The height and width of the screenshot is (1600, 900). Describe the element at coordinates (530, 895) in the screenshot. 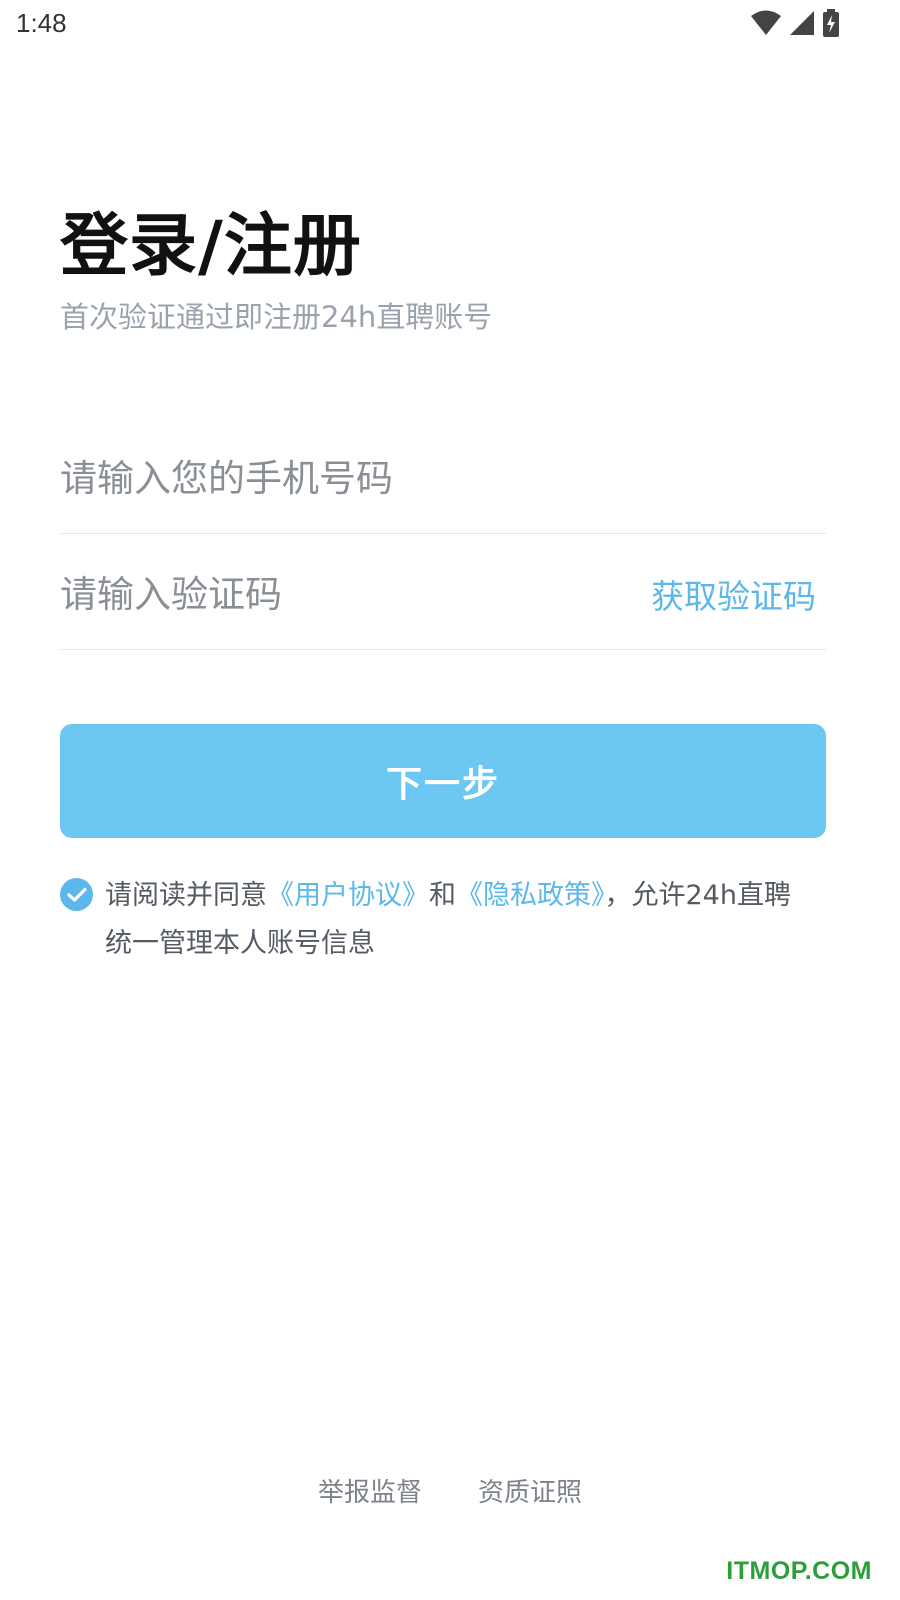

I see `privacy-policy-link: 《隐私政策》` at that location.